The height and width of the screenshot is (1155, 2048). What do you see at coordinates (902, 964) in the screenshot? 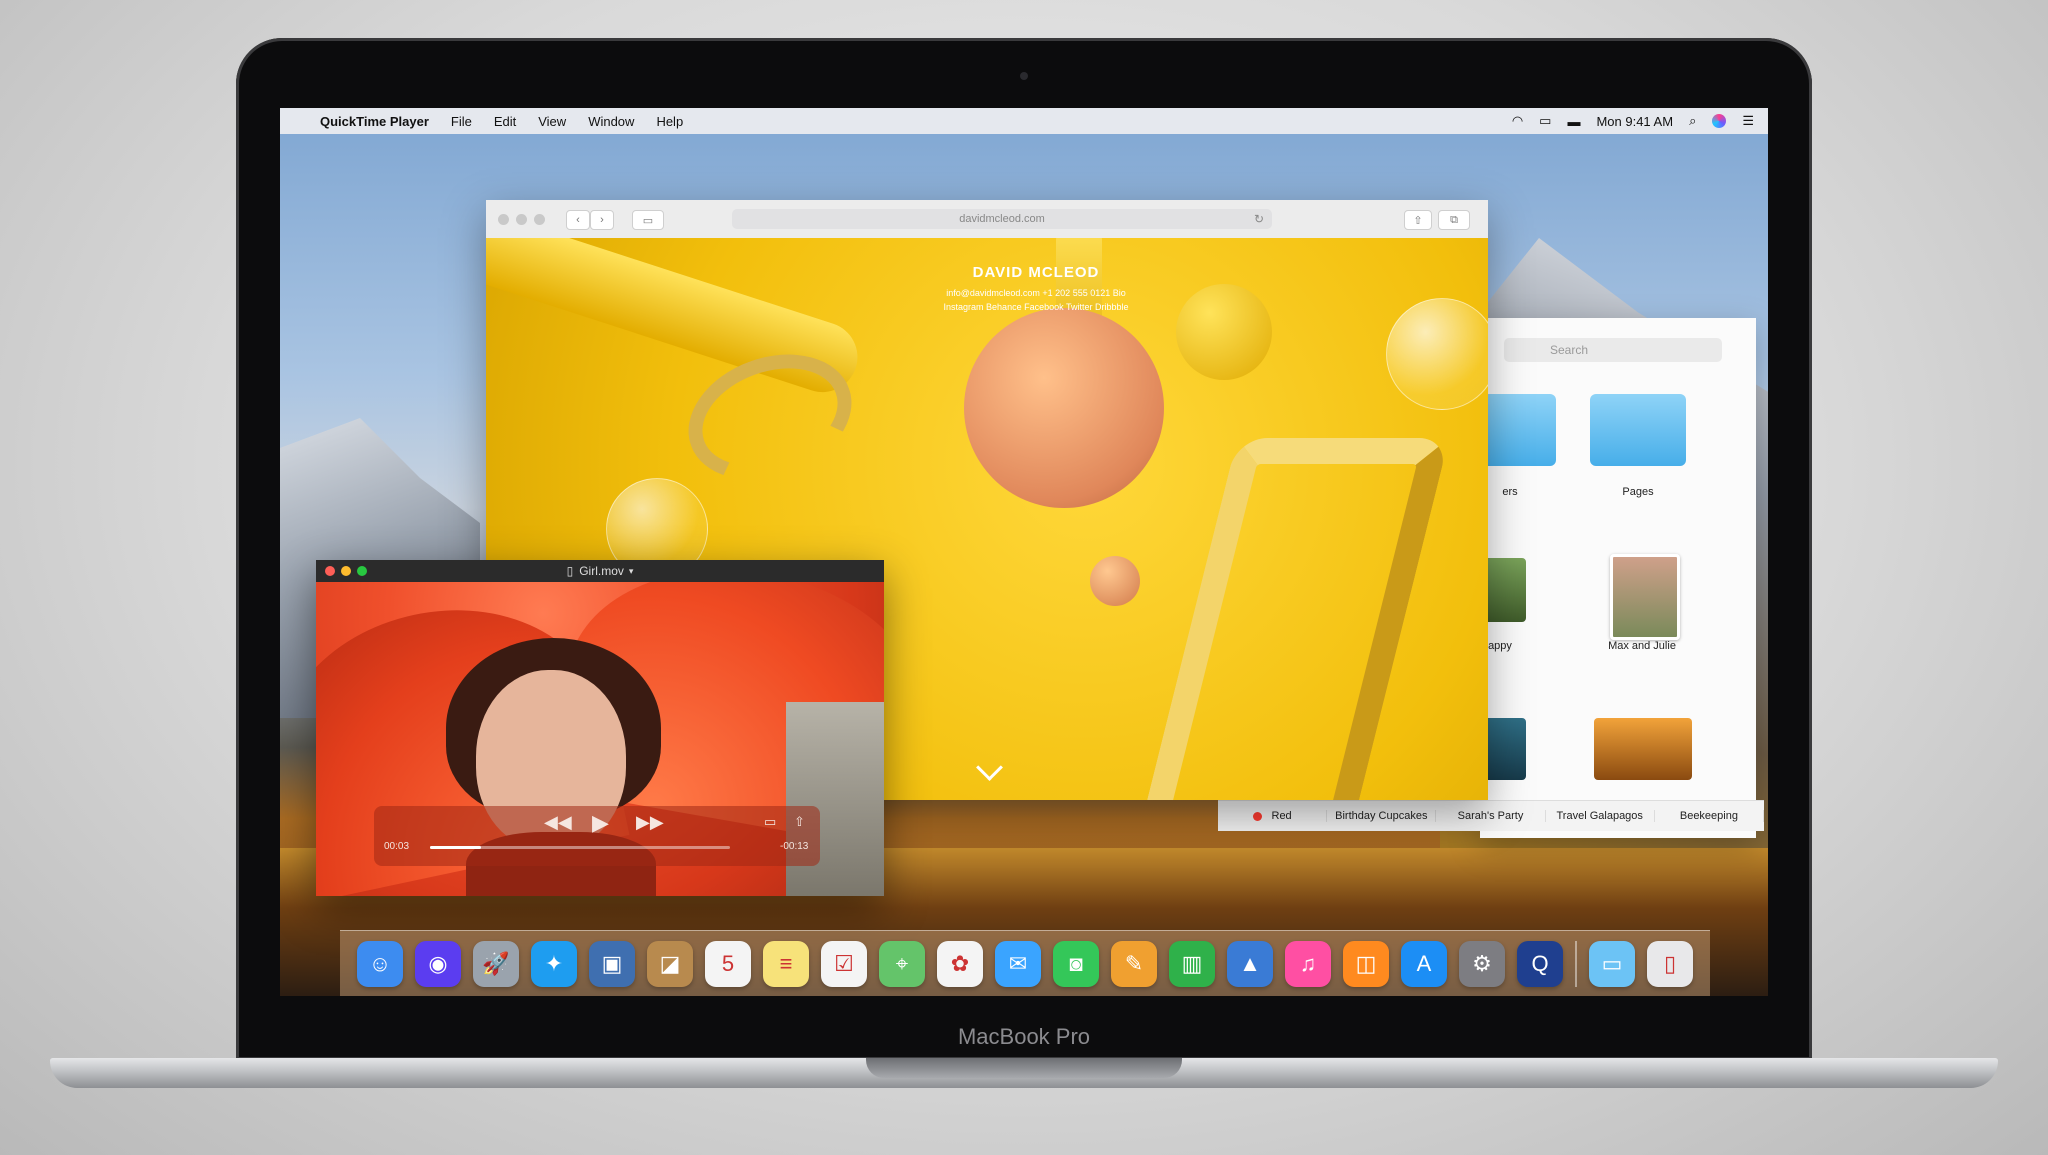
I see `maps-icon: ⌖` at bounding box center [902, 964].